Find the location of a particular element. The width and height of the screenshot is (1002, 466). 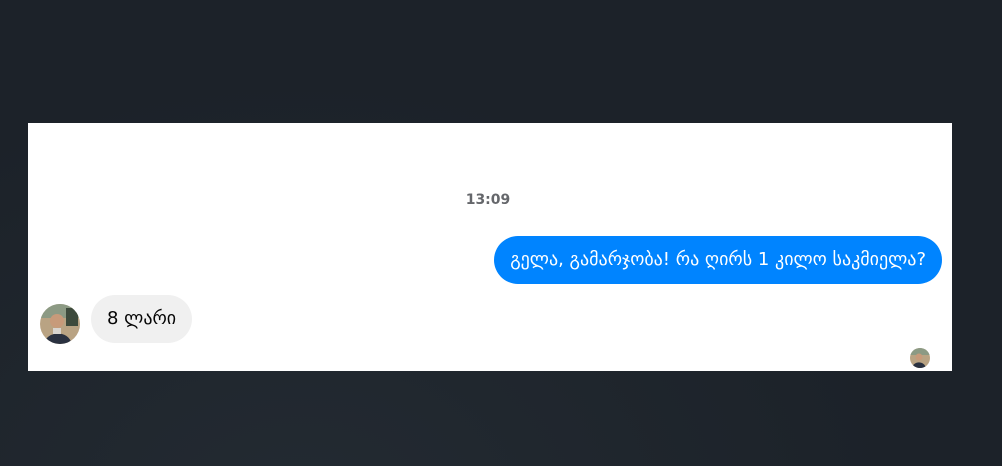

seen-avatar-icon is located at coordinates (920, 358).